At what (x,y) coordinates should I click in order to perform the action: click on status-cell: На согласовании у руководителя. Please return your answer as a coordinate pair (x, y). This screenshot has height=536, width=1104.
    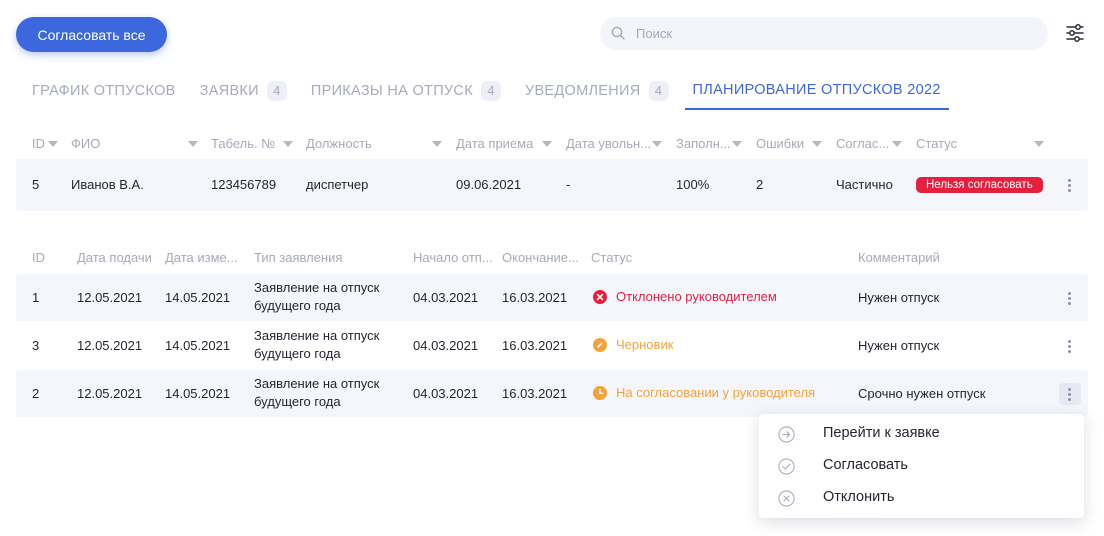
    Looking at the image, I should click on (704, 392).